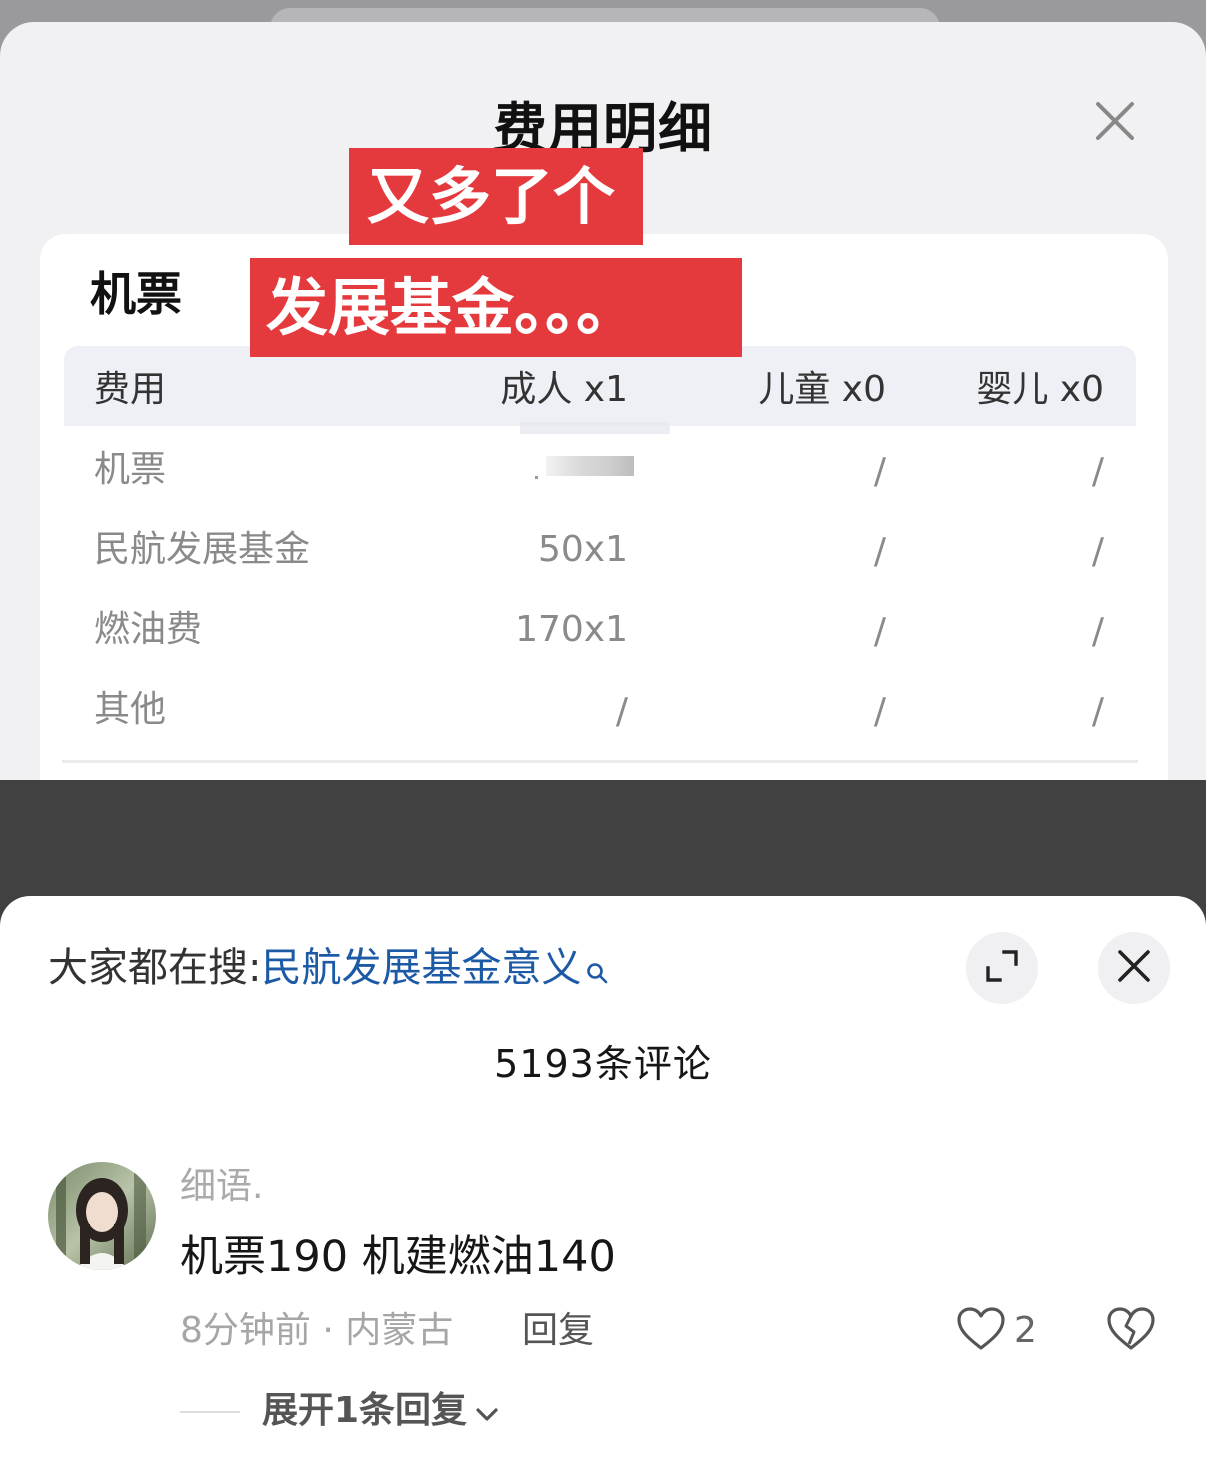 The height and width of the screenshot is (1484, 1206). I want to click on expand-button, so click(1002, 968).